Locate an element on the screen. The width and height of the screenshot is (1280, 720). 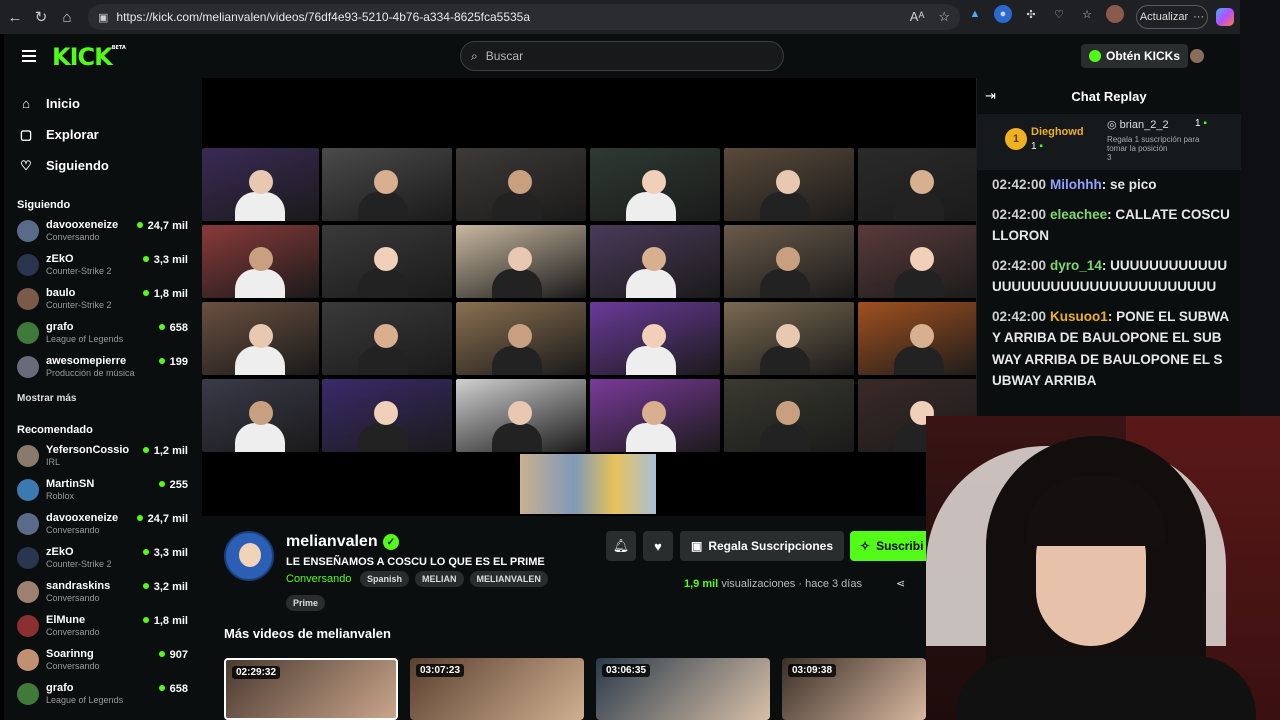
message-user: dyro_14 is located at coordinates (1076, 265).